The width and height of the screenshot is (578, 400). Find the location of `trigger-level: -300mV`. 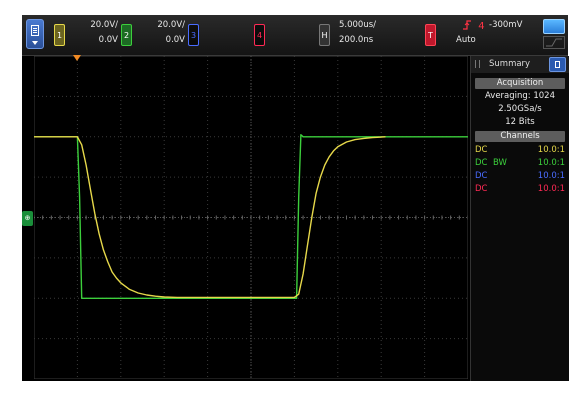

trigger-level: -300mV is located at coordinates (506, 25).